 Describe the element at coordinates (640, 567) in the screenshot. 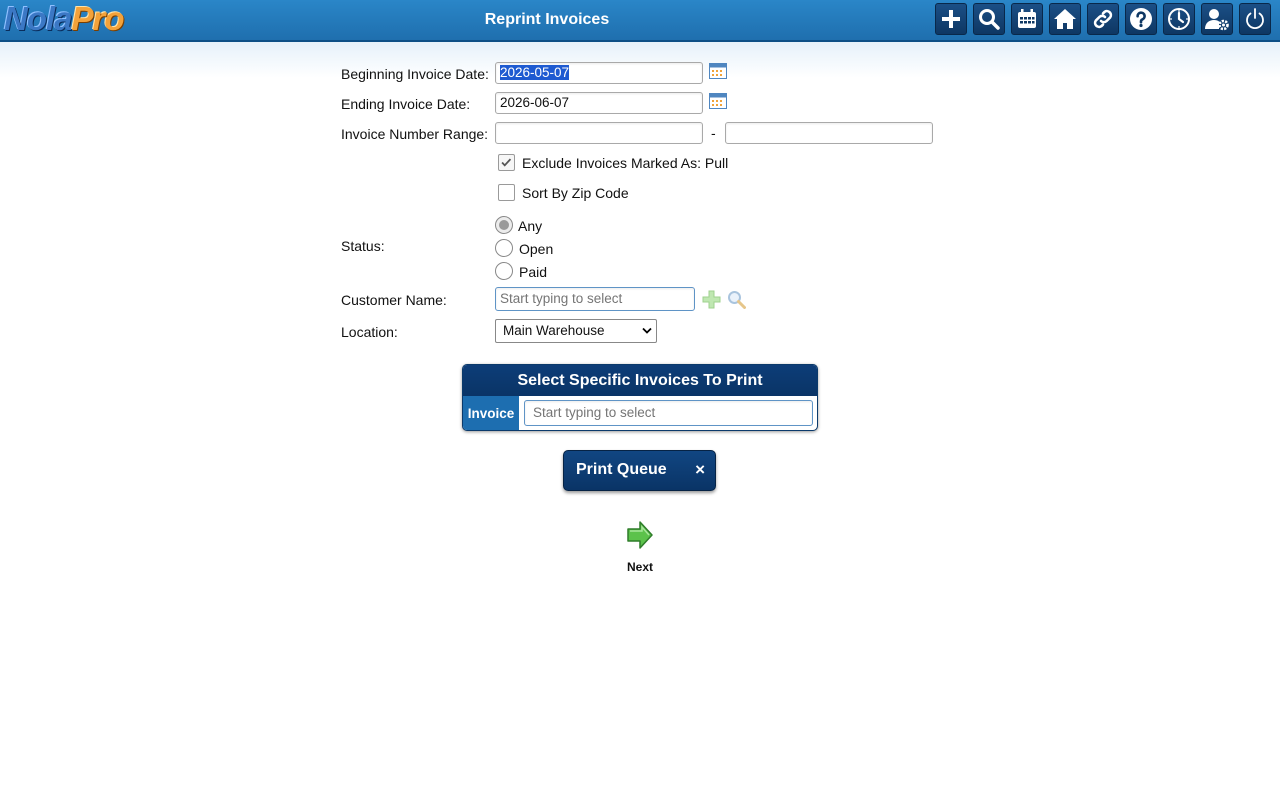

I see `next-button-label: Next` at that location.